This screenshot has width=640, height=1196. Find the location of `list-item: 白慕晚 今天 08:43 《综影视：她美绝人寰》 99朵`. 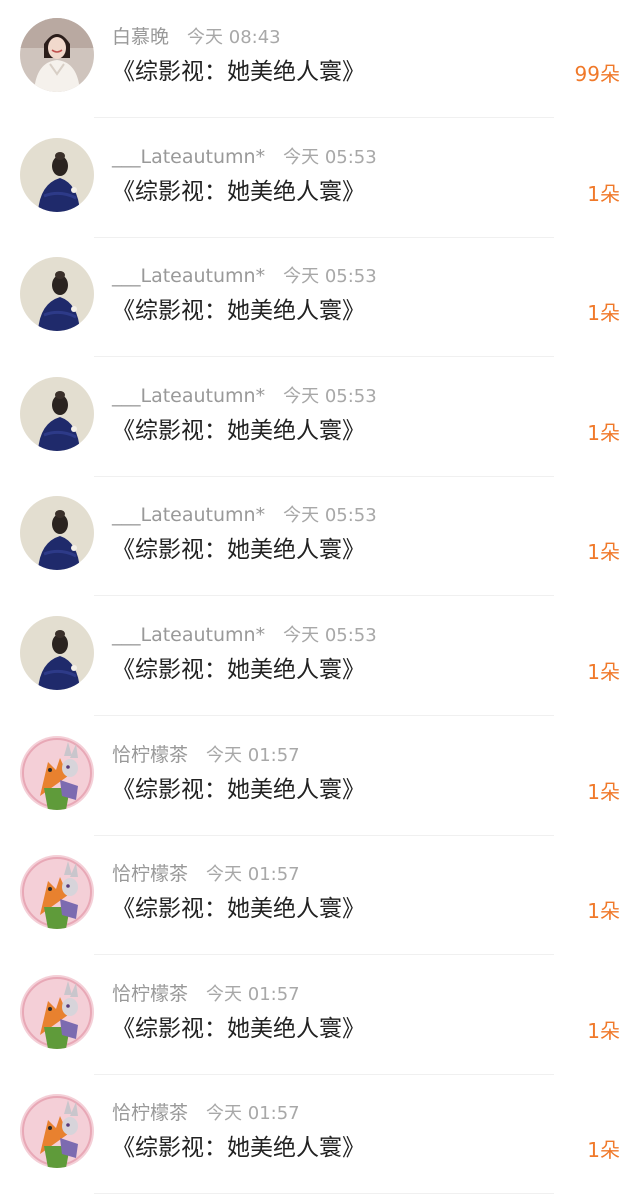

list-item: 白慕晚 今天 08:43 《综影视：她美绝人寰》 99朵 is located at coordinates (320, 60).